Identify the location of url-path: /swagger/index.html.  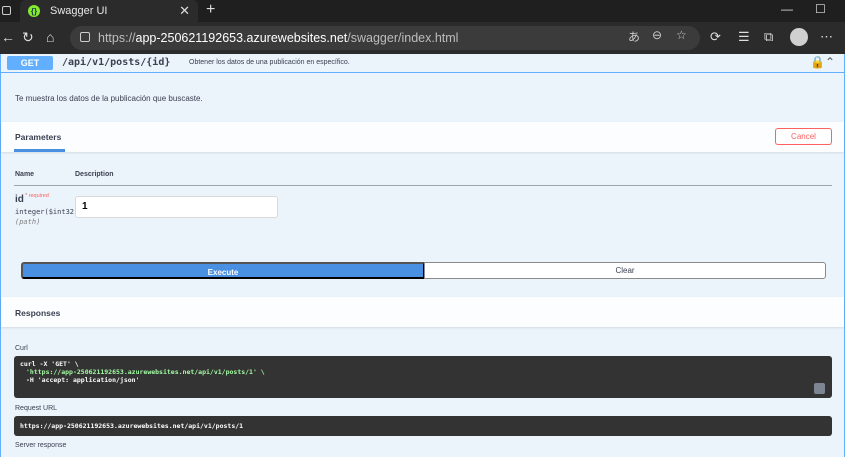
(403, 38).